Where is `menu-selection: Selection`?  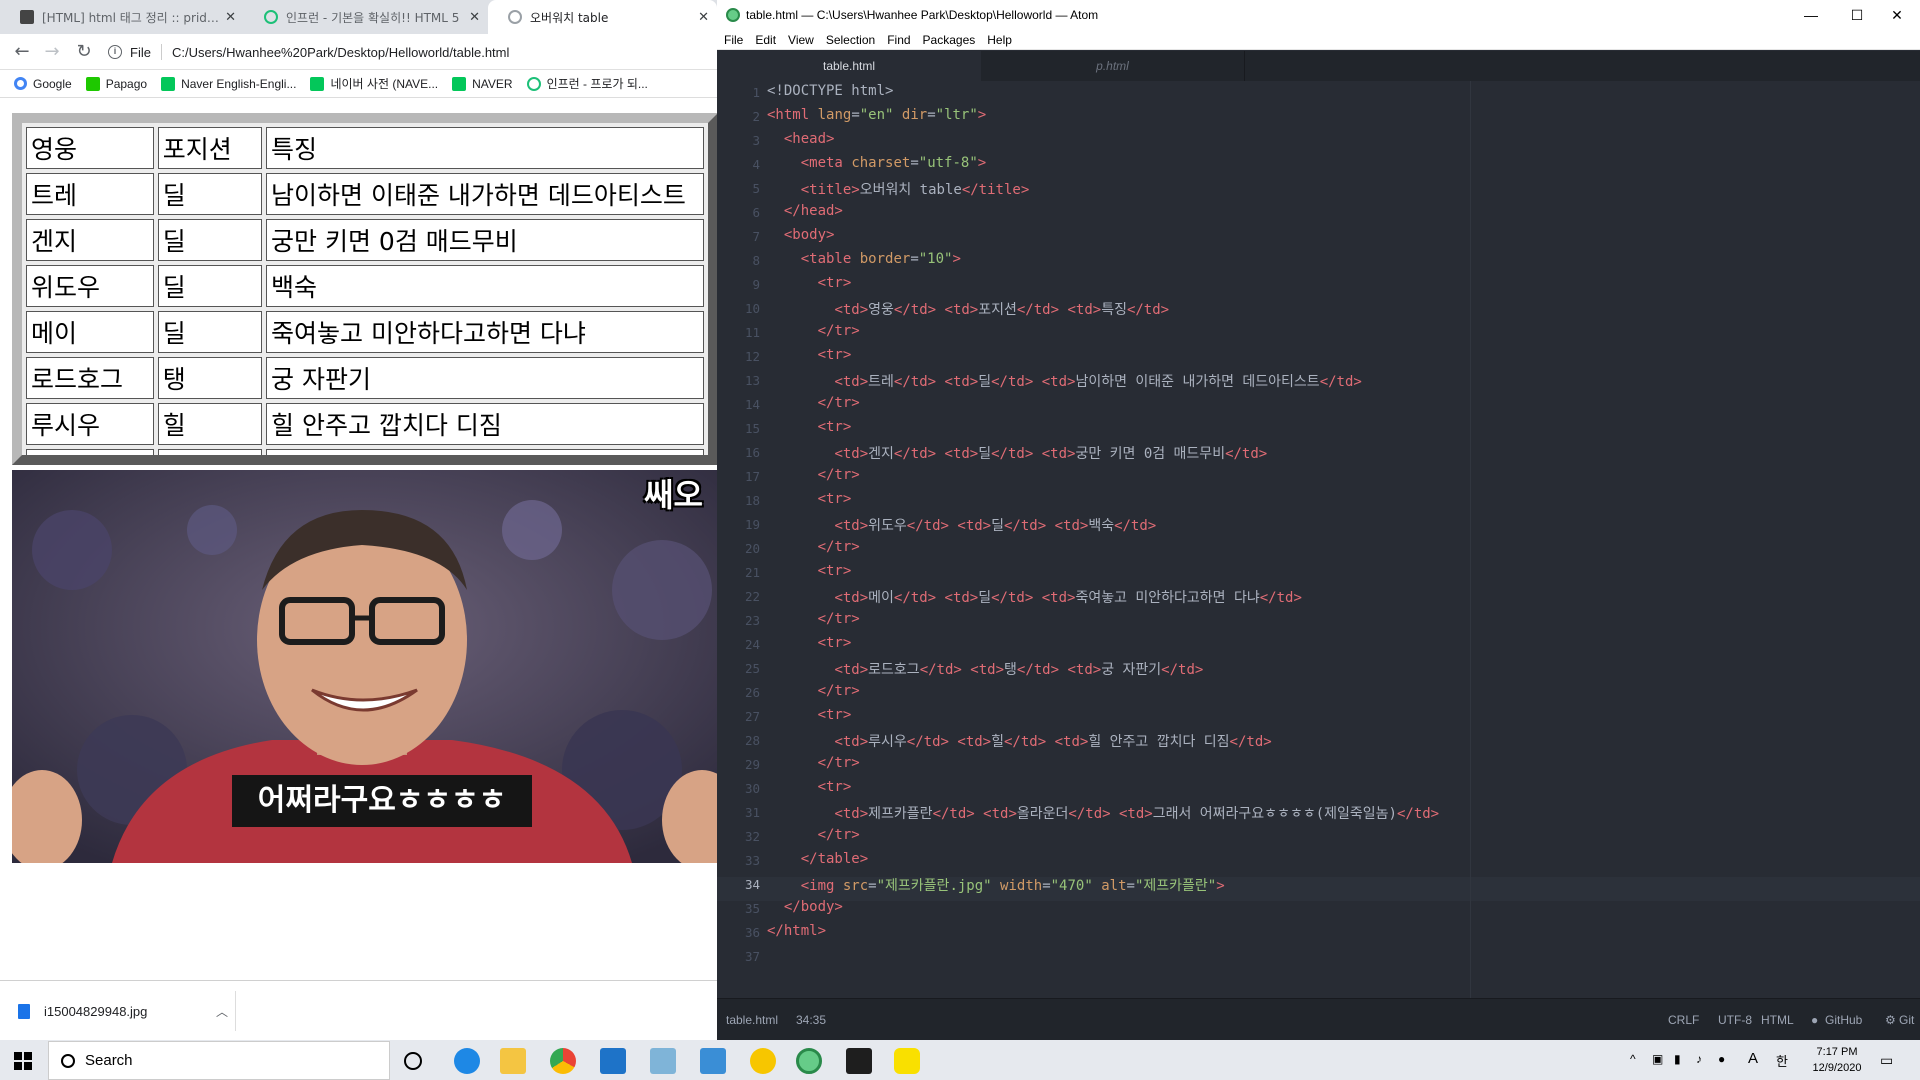
menu-selection: Selection is located at coordinates (850, 40).